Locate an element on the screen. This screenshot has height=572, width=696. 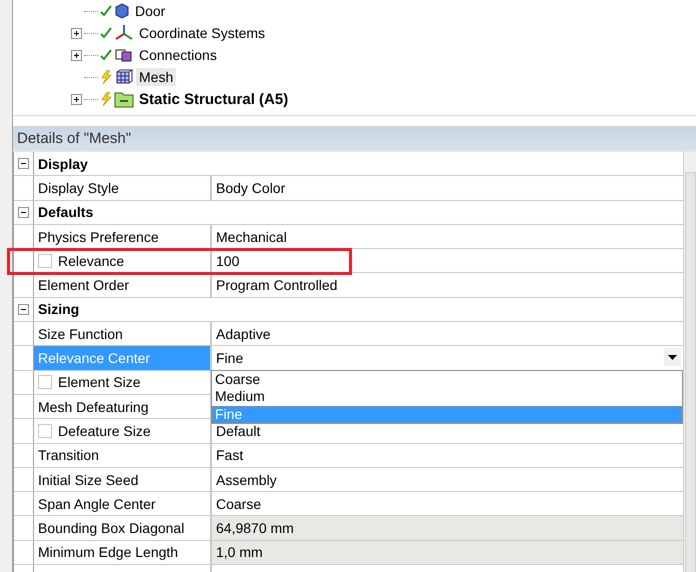
axes-icon is located at coordinates (124, 33).